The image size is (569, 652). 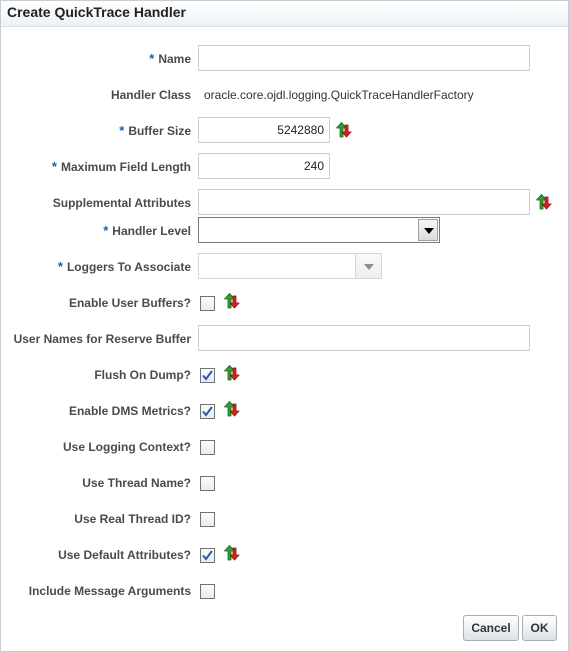 I want to click on loggers-to-associate-select, so click(x=290, y=266).